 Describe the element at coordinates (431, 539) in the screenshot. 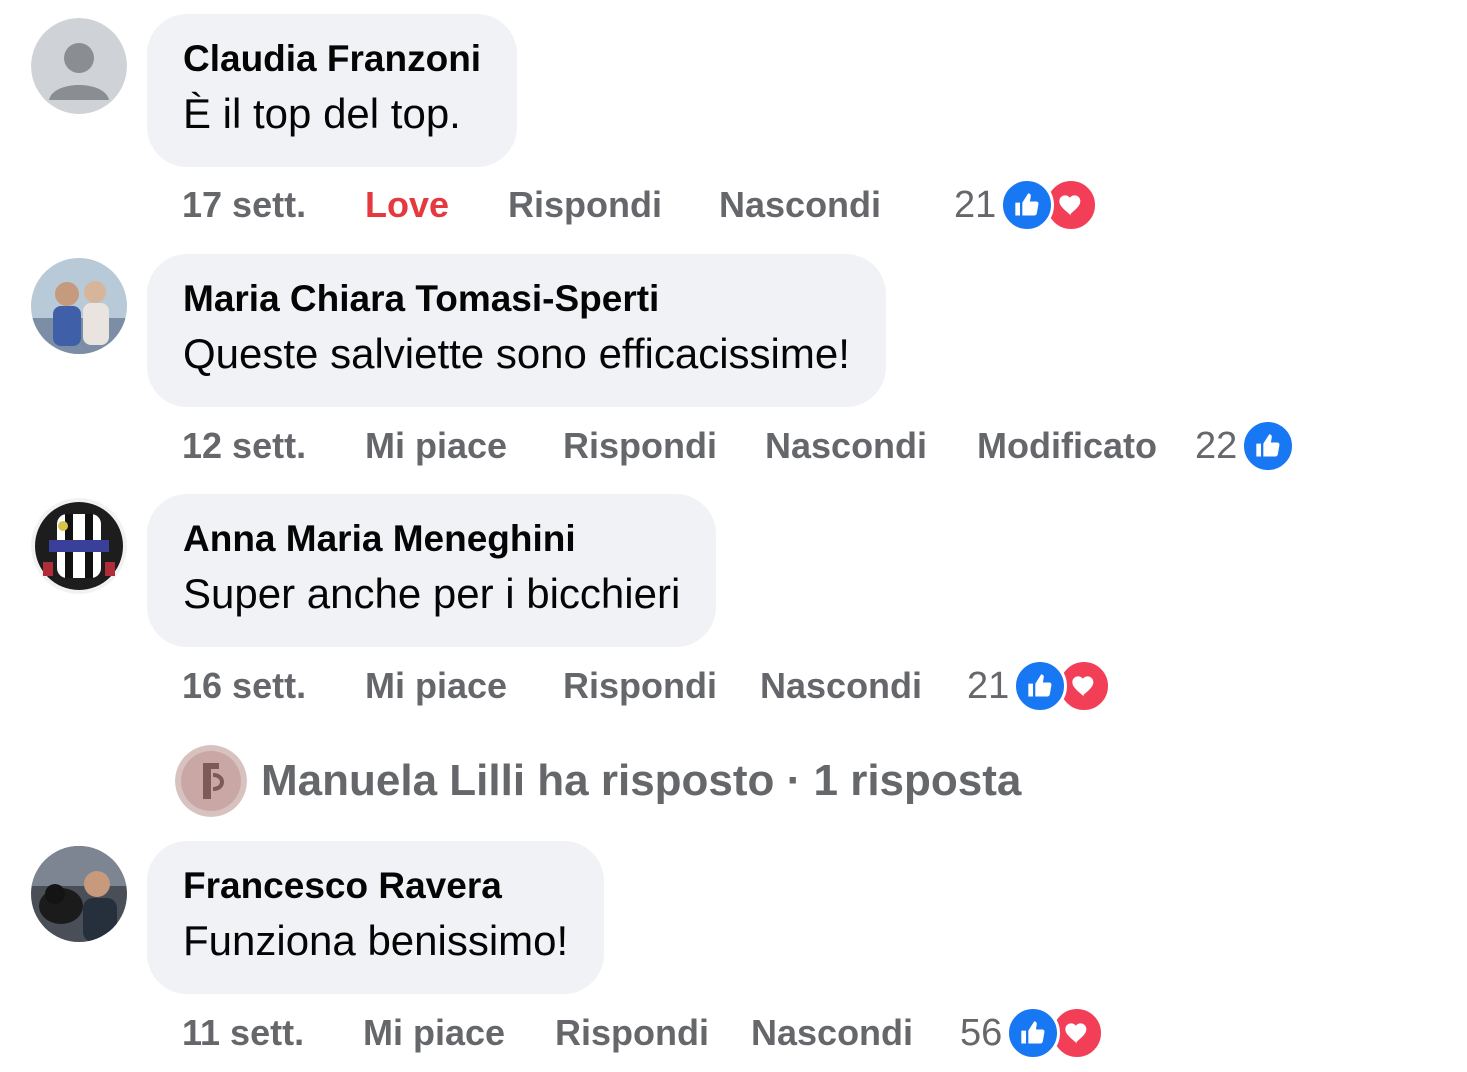

I see `comment-author: Anna Maria Meneghini` at that location.